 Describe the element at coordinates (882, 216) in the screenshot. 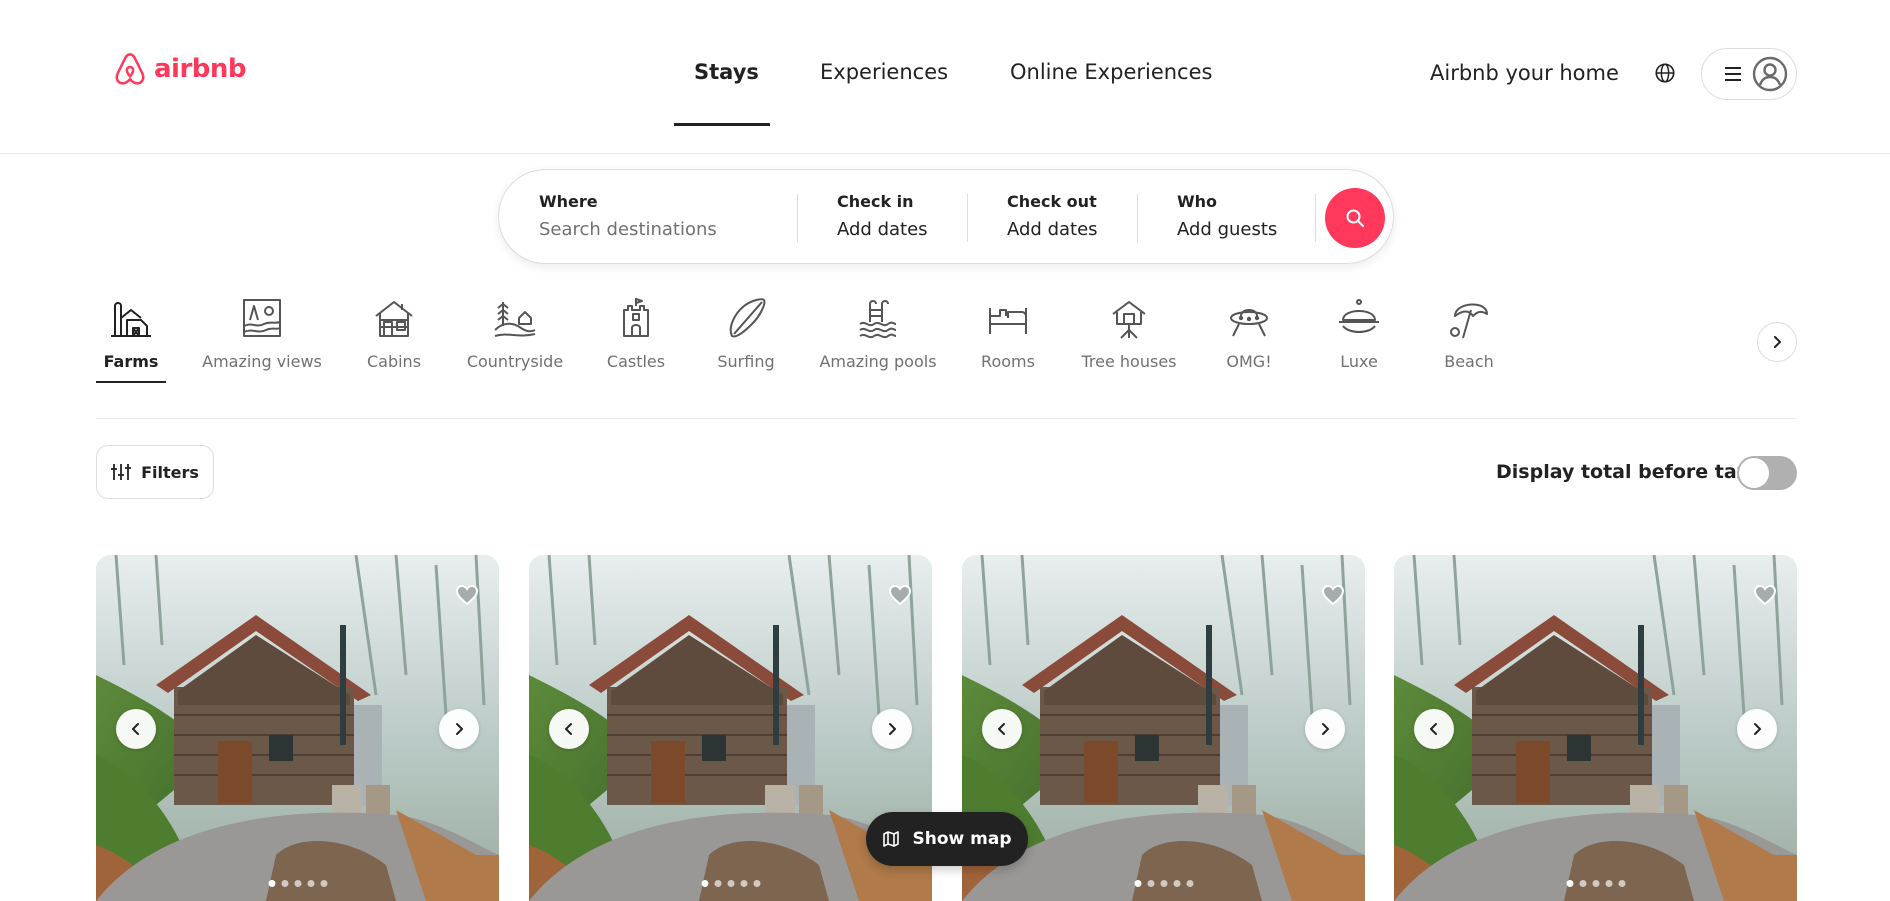

I see `check-in-field: Check in Add dates` at that location.